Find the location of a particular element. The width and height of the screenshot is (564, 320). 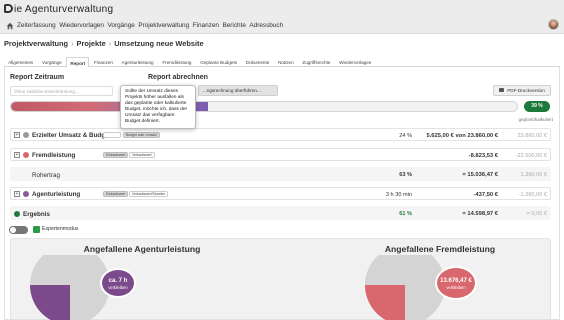

user-avatar is located at coordinates (553, 24).